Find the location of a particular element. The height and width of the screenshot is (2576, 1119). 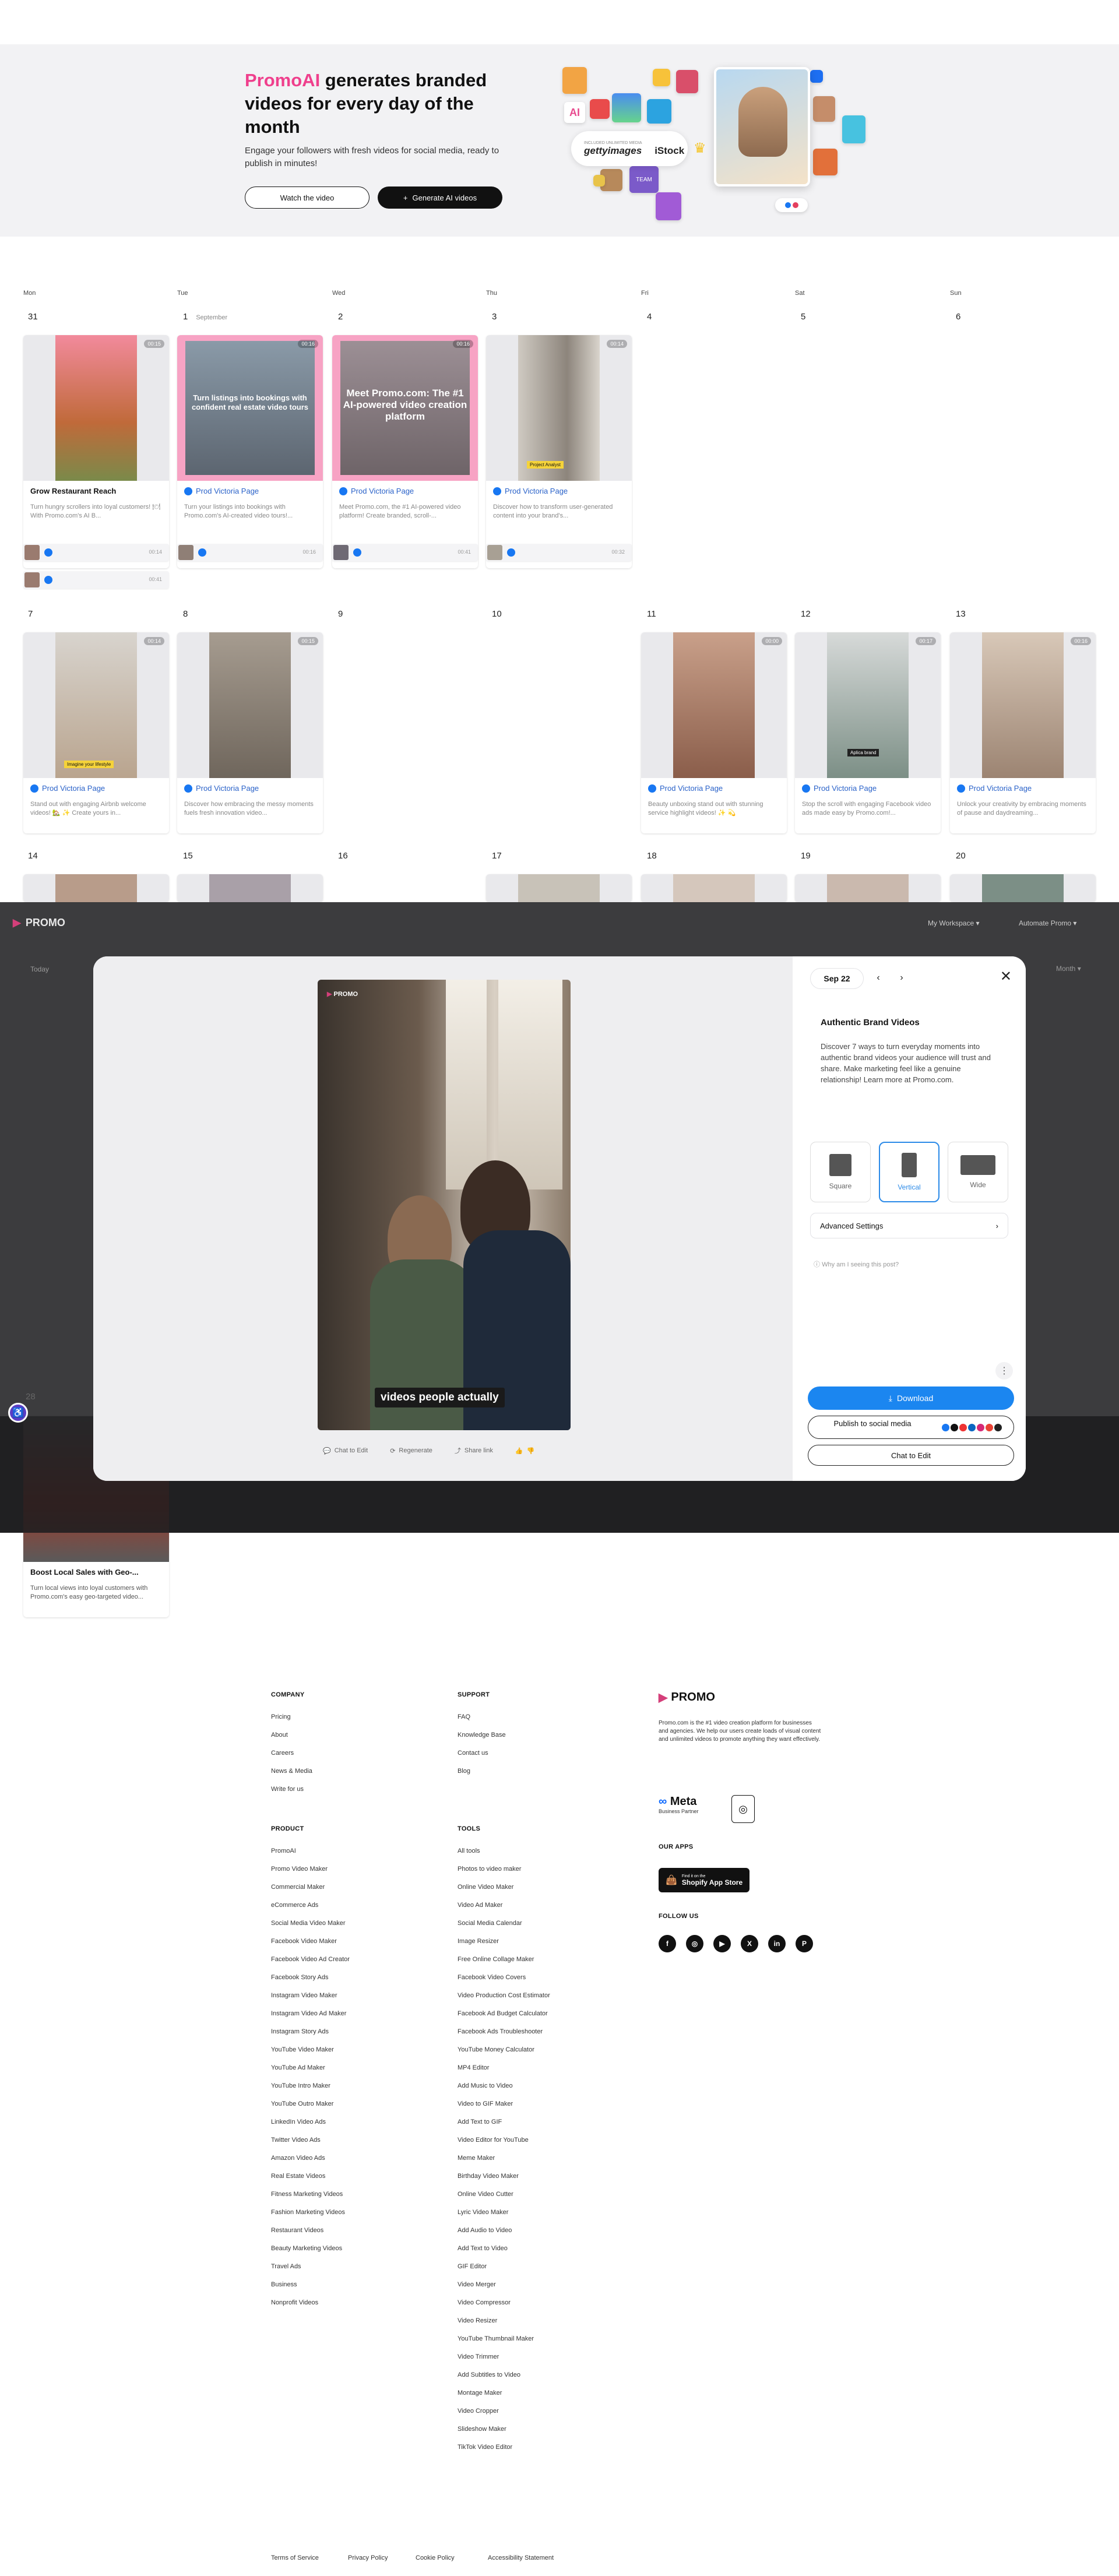

footer-link: YouTube Outro Maker is located at coordinates (302, 2104).